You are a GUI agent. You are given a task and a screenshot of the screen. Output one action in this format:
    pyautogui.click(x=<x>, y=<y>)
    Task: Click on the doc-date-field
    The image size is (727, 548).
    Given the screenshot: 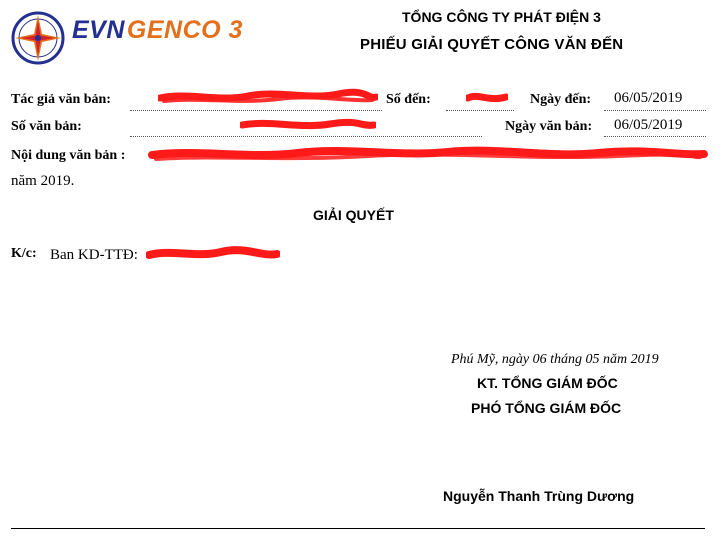 What is the action you would take?
    pyautogui.click(x=655, y=136)
    